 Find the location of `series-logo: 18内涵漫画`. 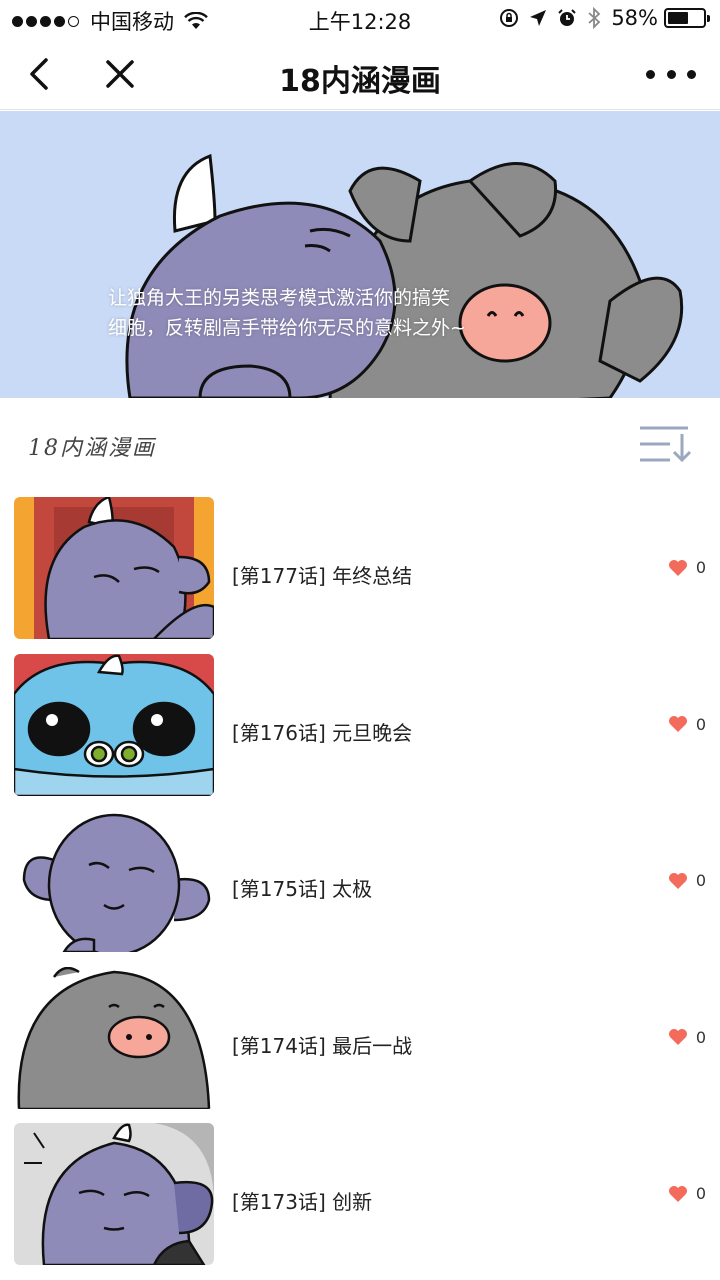

series-logo: 18内涵漫画 is located at coordinates (92, 448).